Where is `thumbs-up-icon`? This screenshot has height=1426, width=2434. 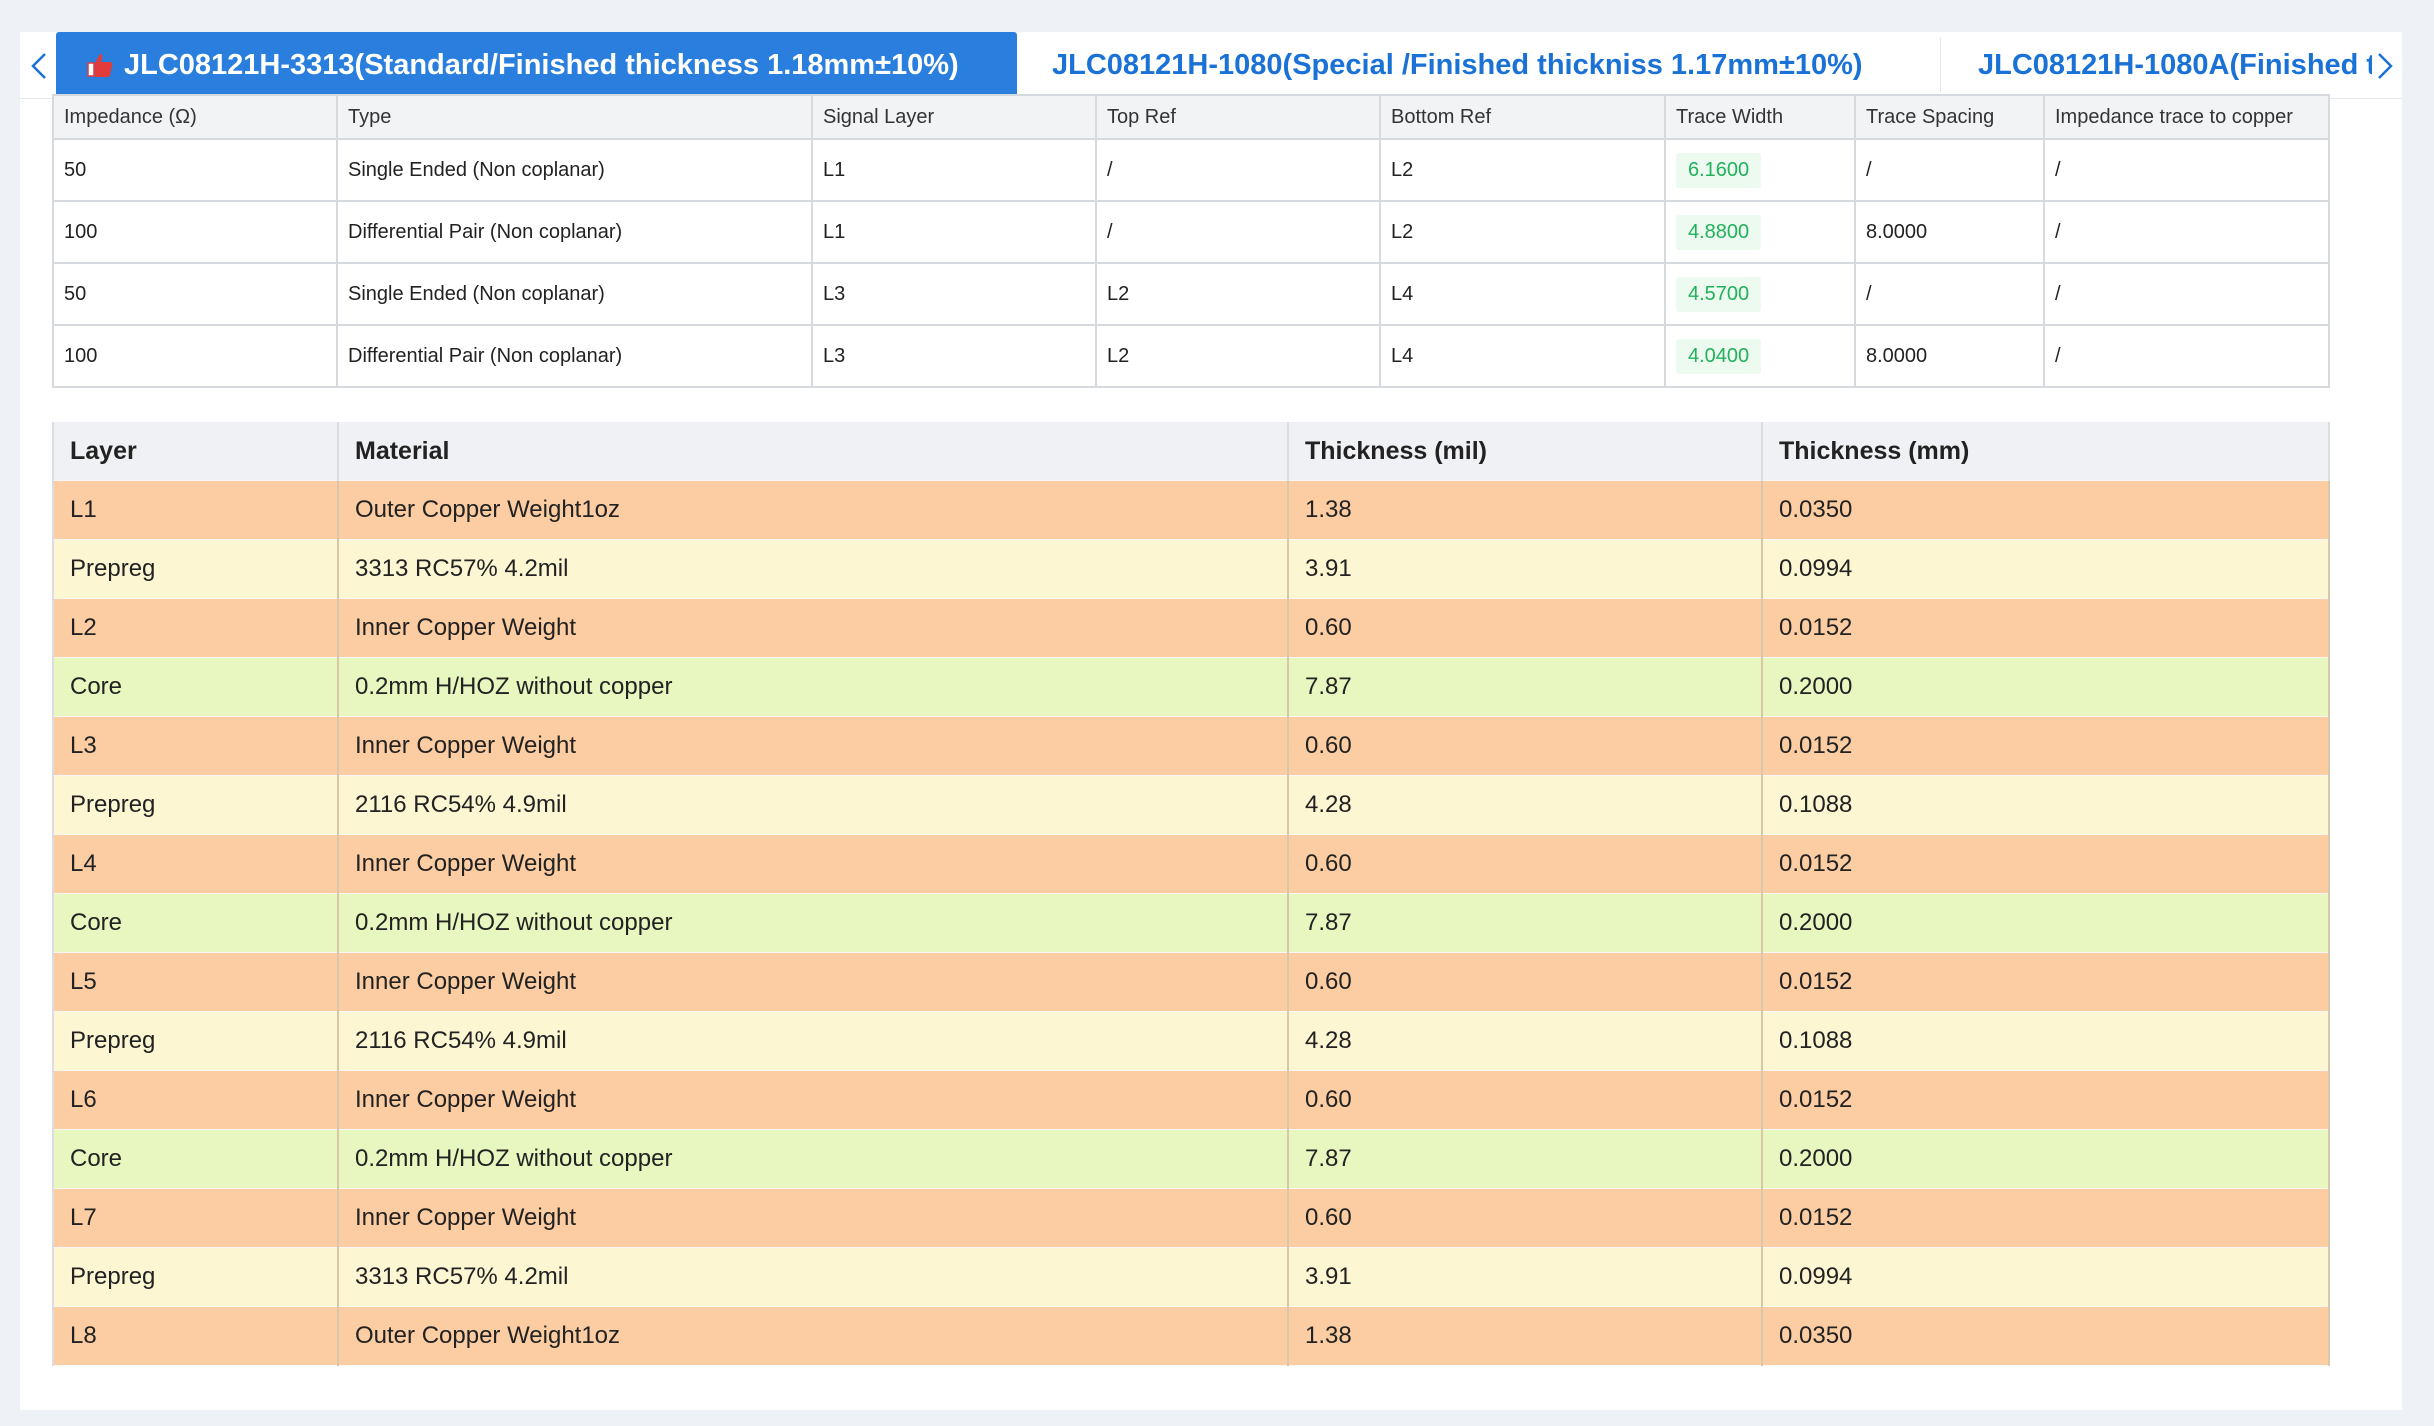 thumbs-up-icon is located at coordinates (100, 65).